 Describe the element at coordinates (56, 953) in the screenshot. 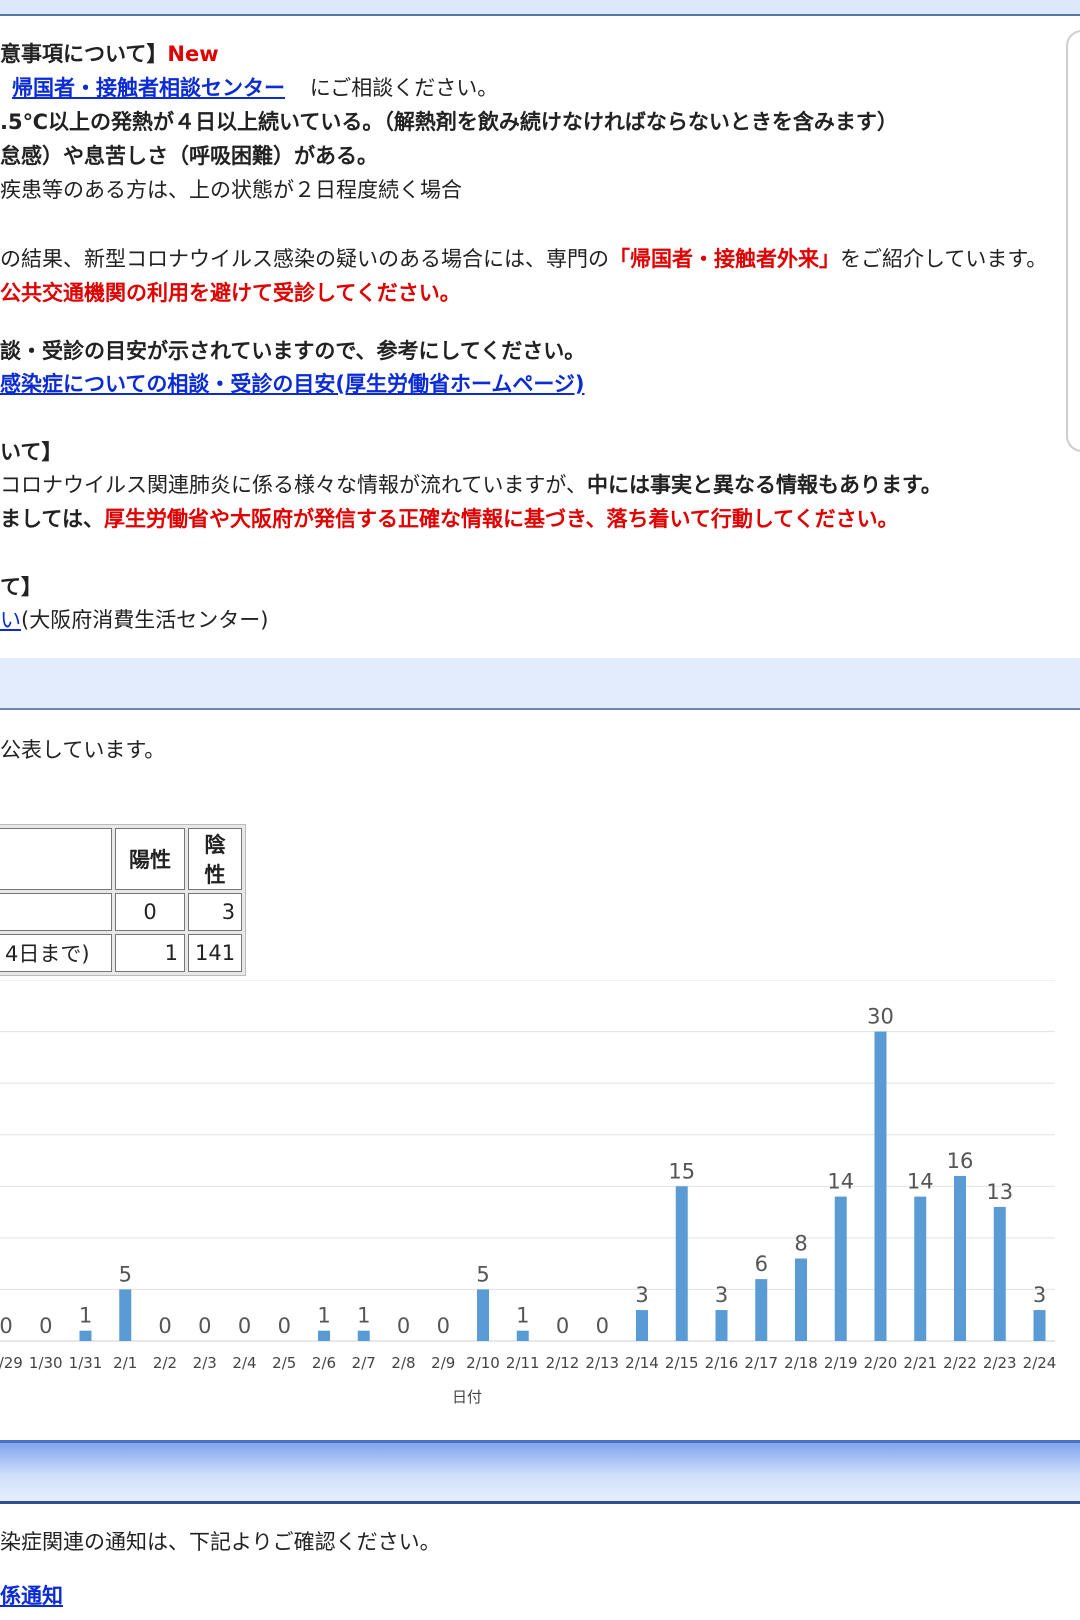

I see `table-cell-label: 4日まで)` at that location.